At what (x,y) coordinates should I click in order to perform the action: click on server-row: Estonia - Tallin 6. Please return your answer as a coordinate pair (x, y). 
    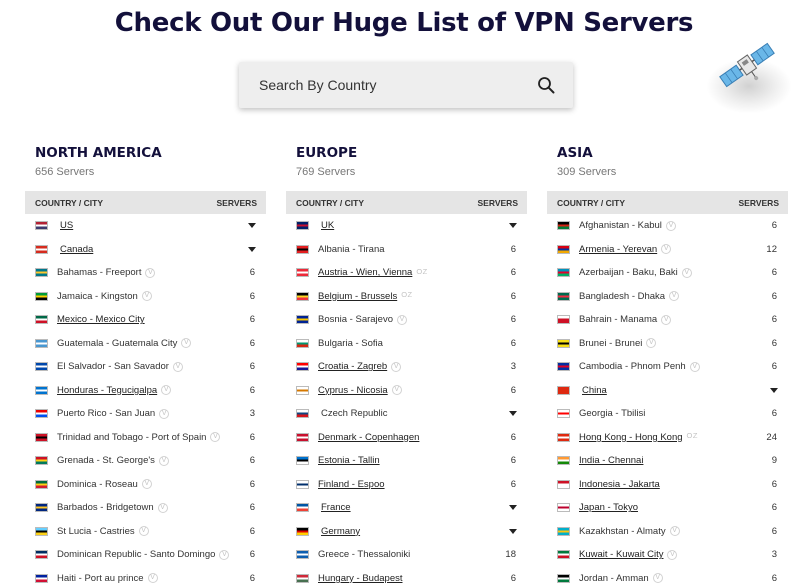
    Looking at the image, I should click on (406, 461).